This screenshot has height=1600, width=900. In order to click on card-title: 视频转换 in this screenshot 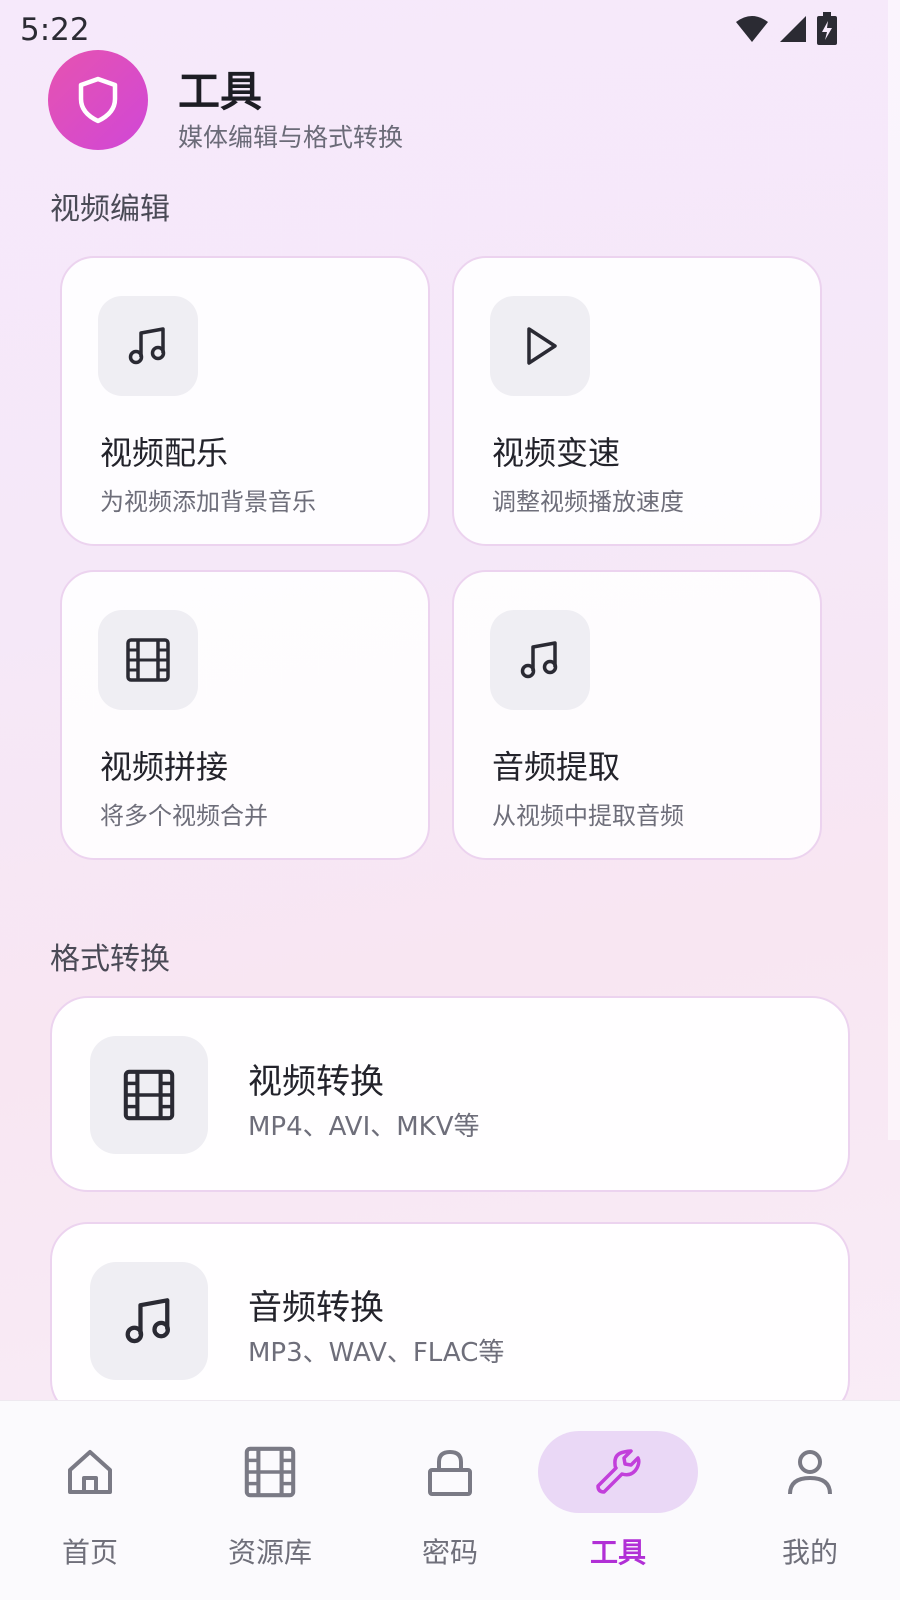, I will do `click(316, 1082)`.